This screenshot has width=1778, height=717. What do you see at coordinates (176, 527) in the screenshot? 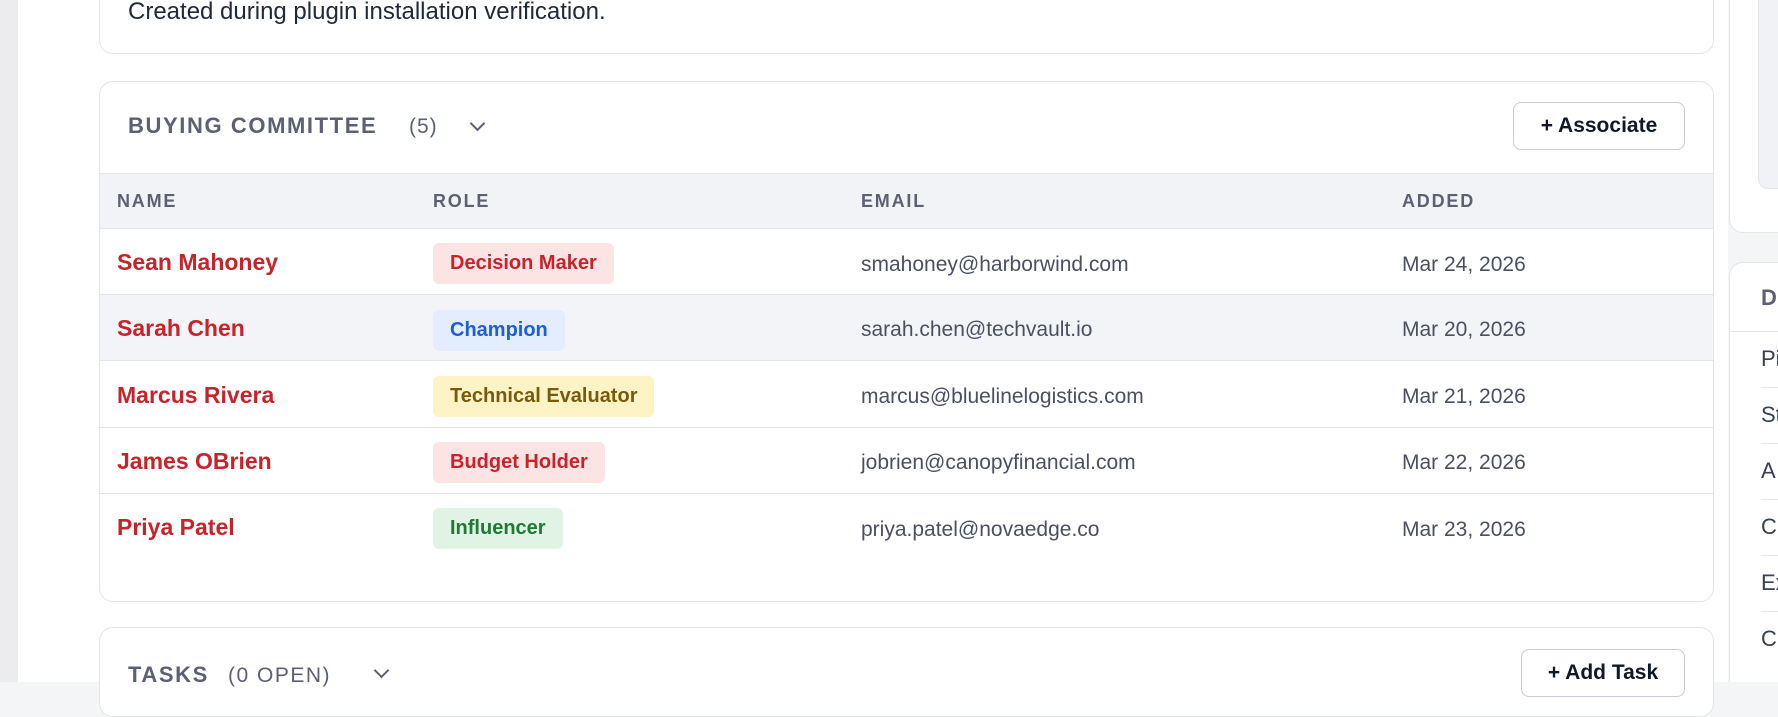
I see `contact-name-link: Priya Patel` at bounding box center [176, 527].